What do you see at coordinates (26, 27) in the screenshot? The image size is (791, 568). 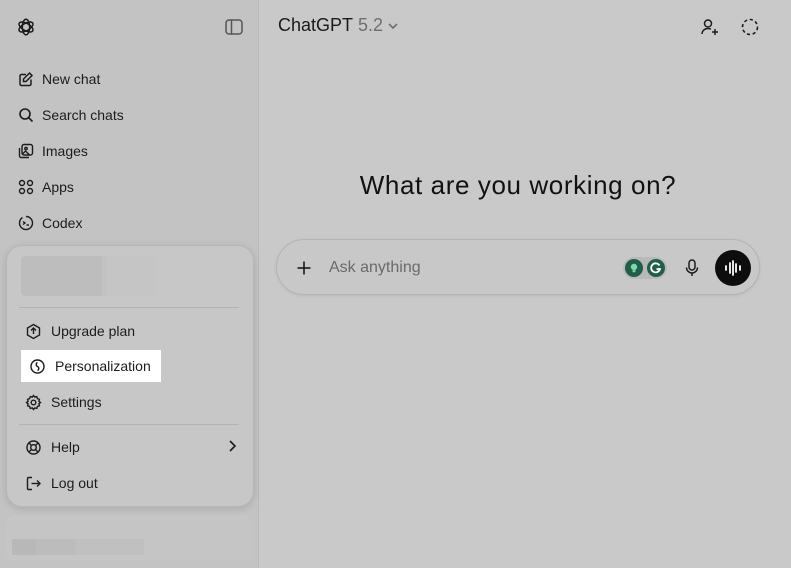 I see `openai-logo-icon` at bounding box center [26, 27].